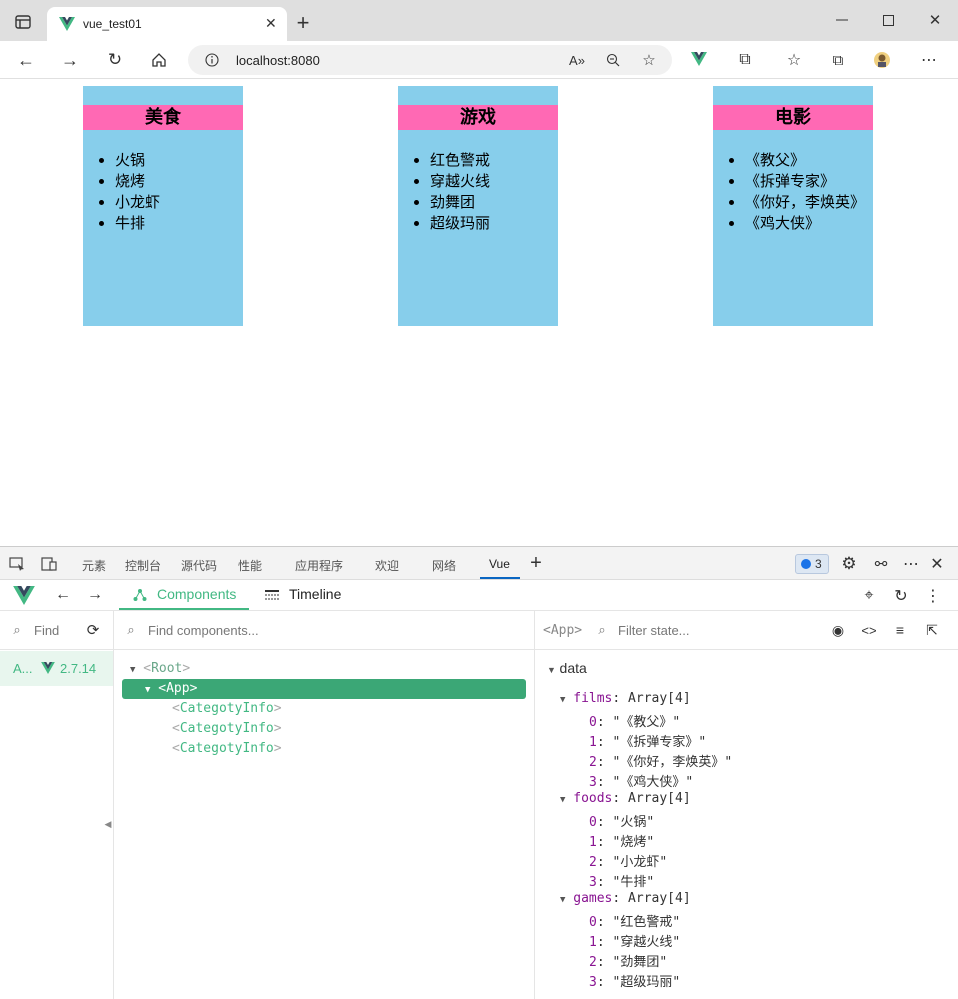 This screenshot has height=999, width=958. What do you see at coordinates (387, 565) in the screenshot?
I see `tab-welcome: 欢迎` at bounding box center [387, 565].